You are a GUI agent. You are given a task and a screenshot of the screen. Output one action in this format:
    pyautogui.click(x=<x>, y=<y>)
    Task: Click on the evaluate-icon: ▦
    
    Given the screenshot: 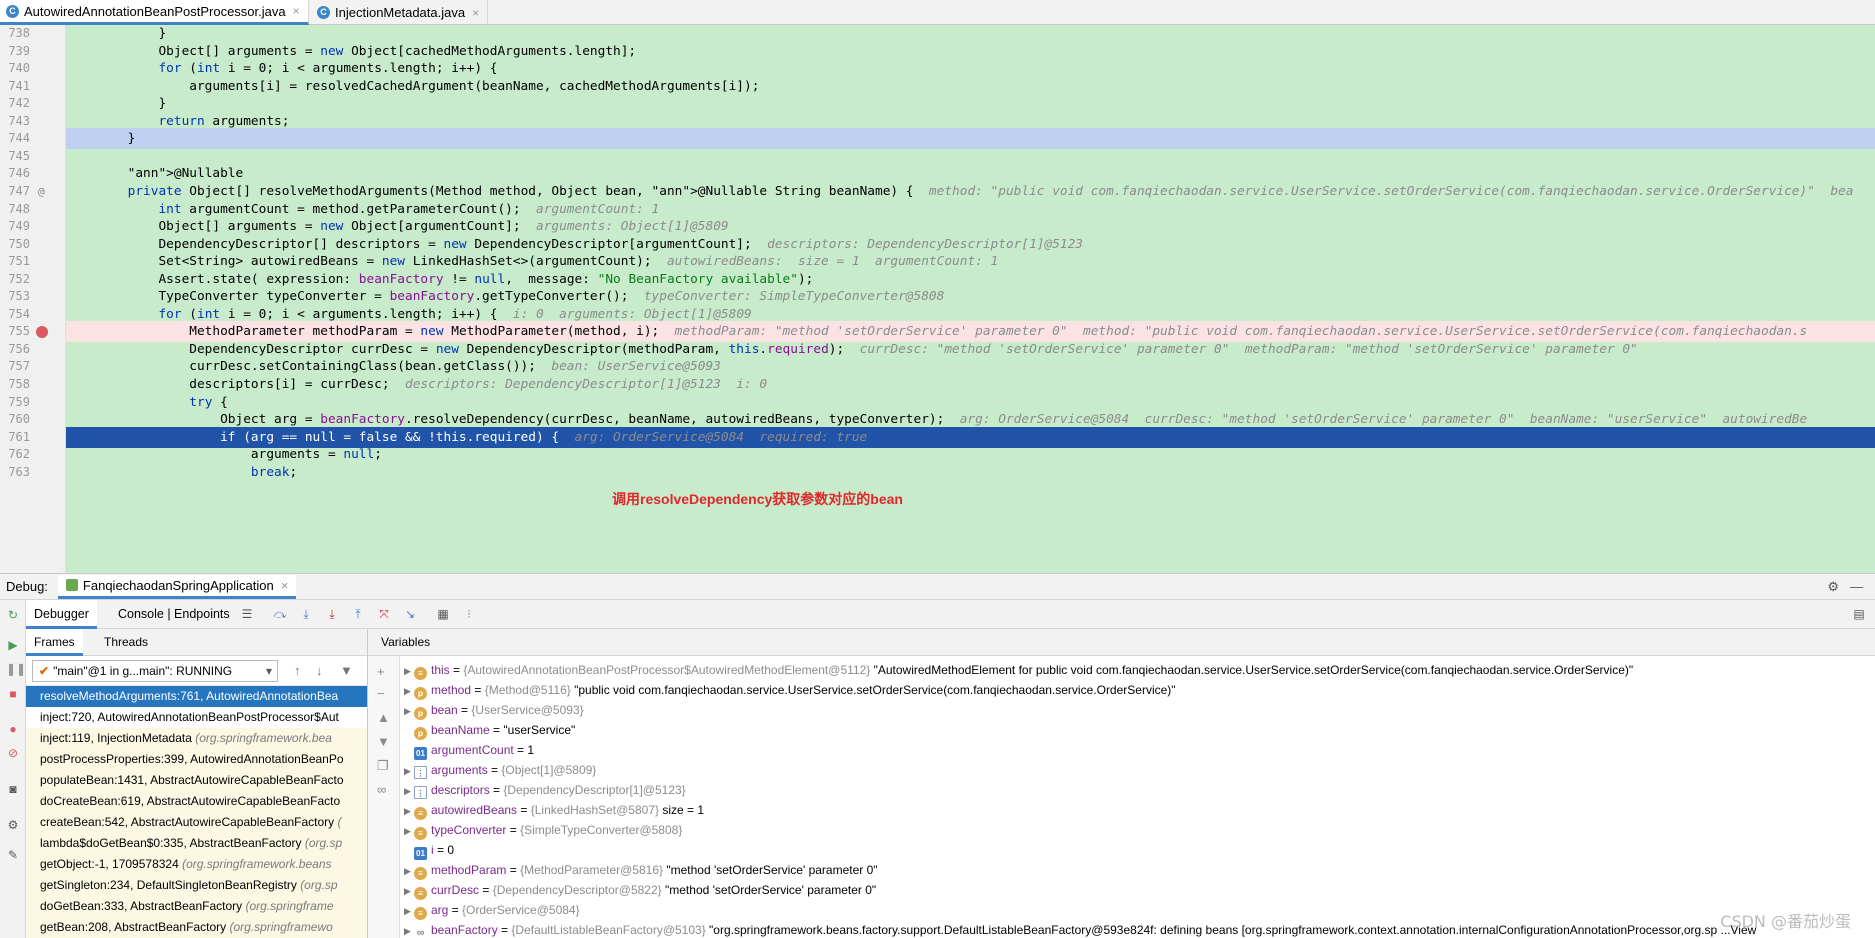 What is the action you would take?
    pyautogui.click(x=443, y=614)
    